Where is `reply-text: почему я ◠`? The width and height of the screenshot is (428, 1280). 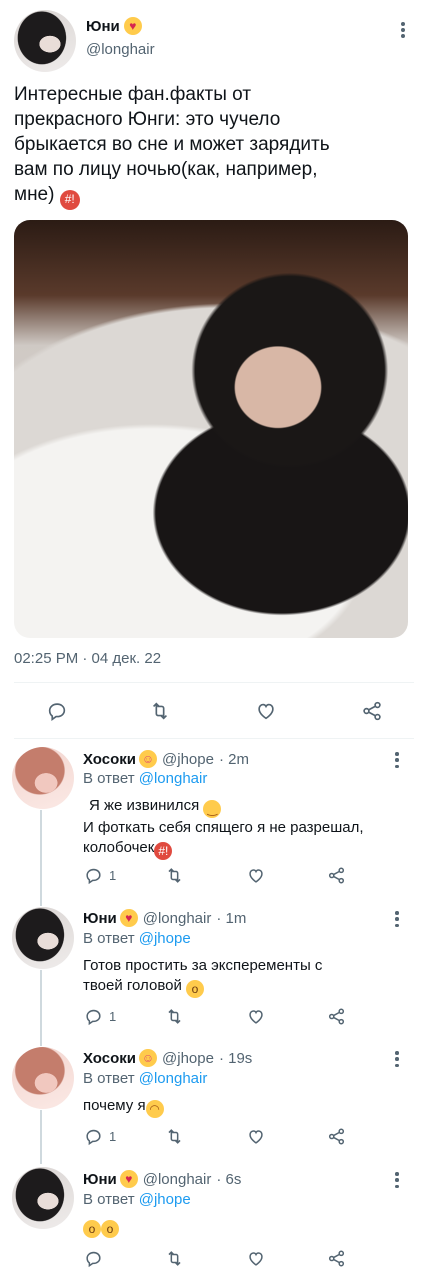
reply-text: почему я ◠ is located at coordinates (248, 1107).